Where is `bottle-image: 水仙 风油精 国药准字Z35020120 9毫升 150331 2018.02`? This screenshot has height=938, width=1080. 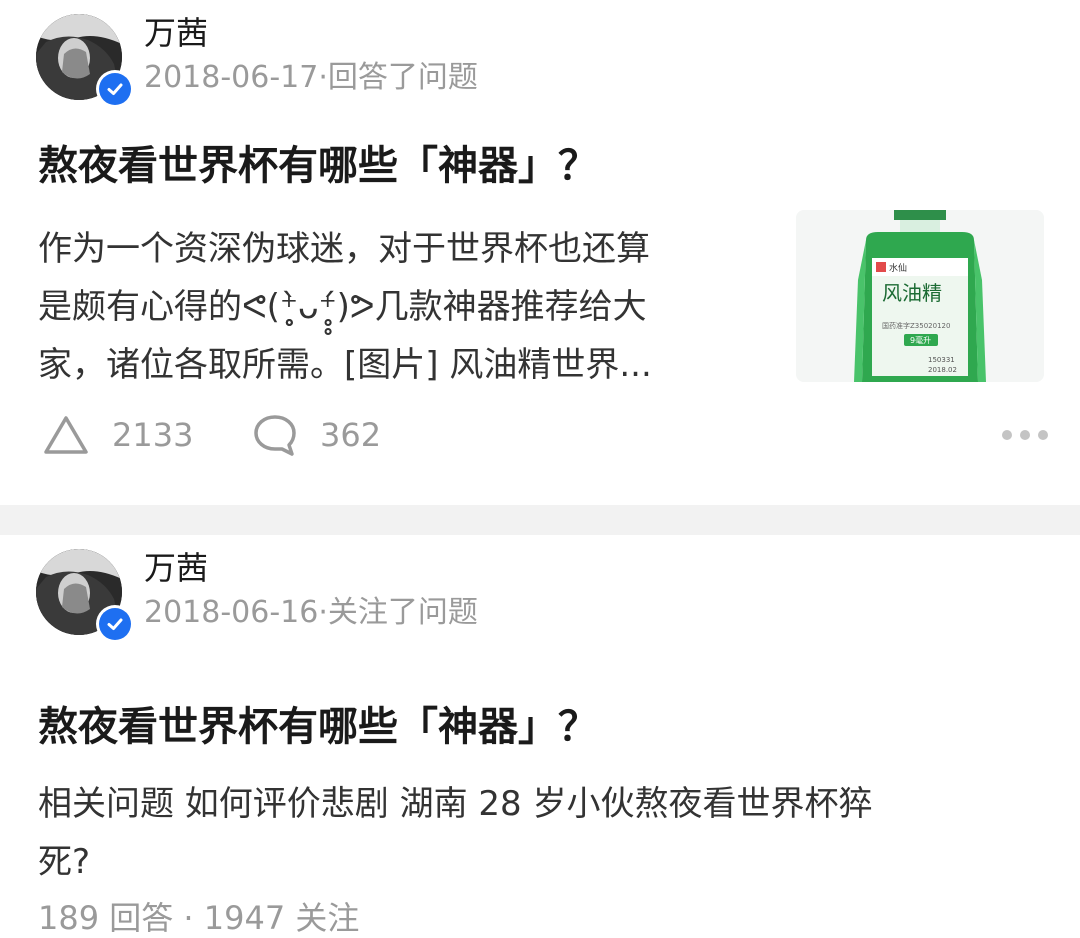
bottle-image: 水仙 风油精 国药准字Z35020120 9毫升 150331 2018.02 is located at coordinates (920, 296).